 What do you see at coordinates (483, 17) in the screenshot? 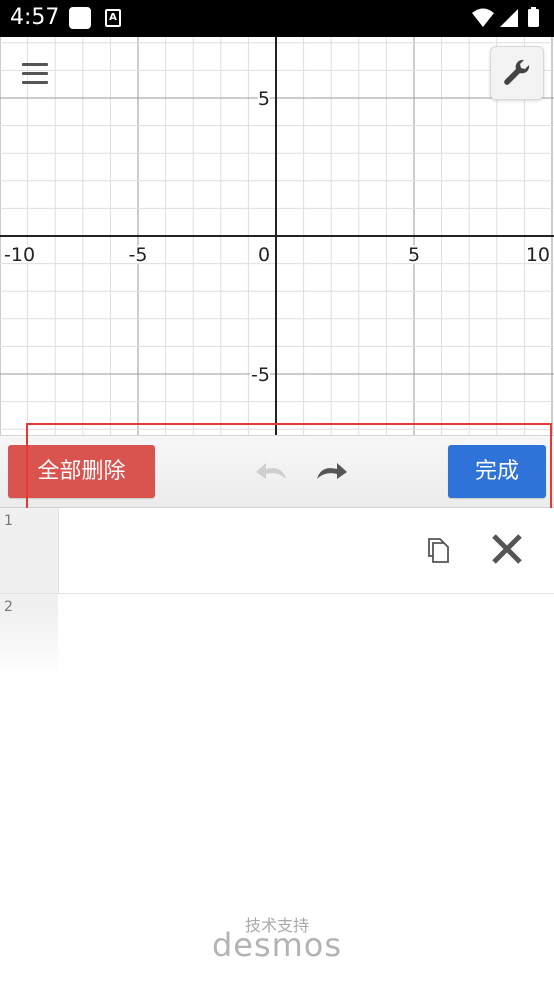
I see `wifi-icon` at bounding box center [483, 17].